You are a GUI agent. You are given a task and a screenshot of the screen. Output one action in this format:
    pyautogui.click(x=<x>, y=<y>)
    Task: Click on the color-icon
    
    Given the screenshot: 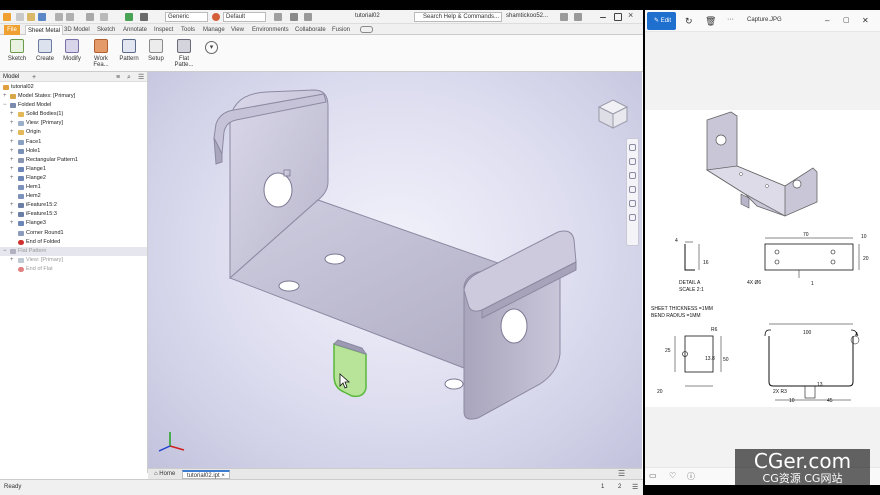 What is the action you would take?
    pyautogui.click(x=216, y=17)
    